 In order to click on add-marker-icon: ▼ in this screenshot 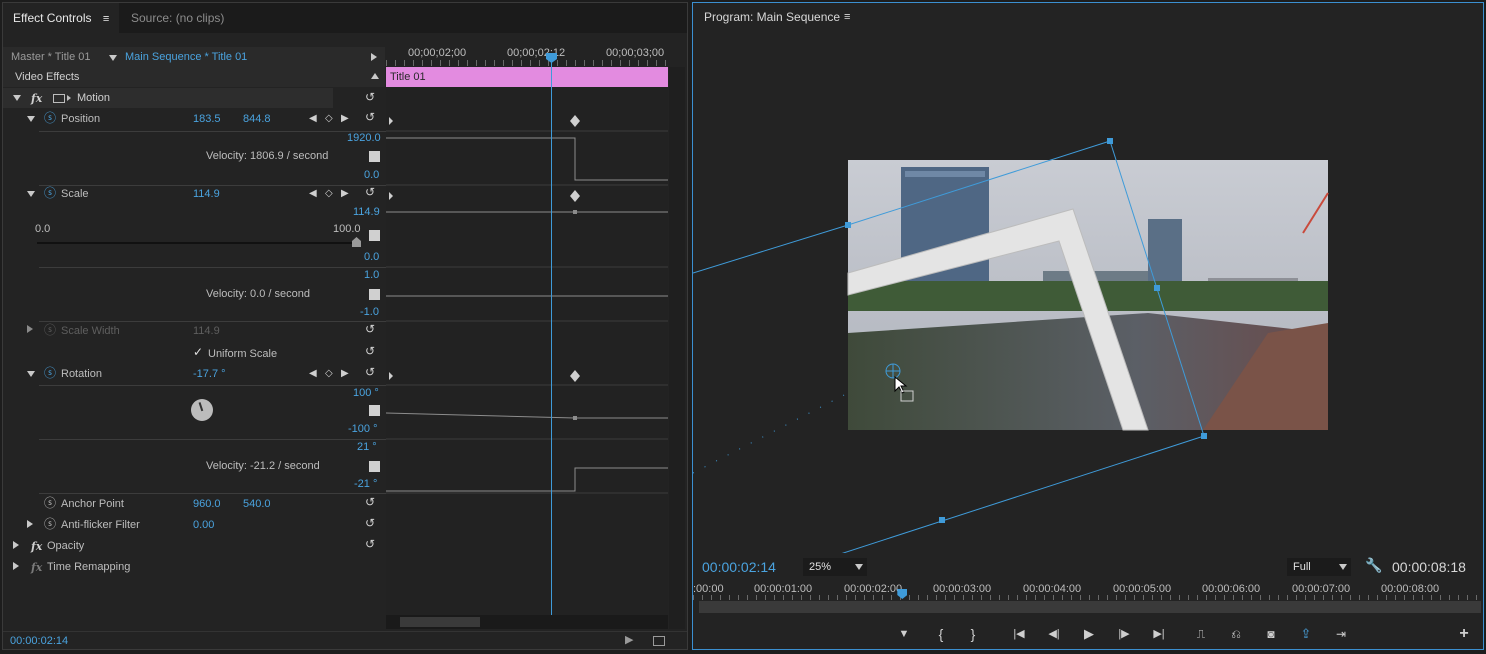, I will do `click(904, 634)`.